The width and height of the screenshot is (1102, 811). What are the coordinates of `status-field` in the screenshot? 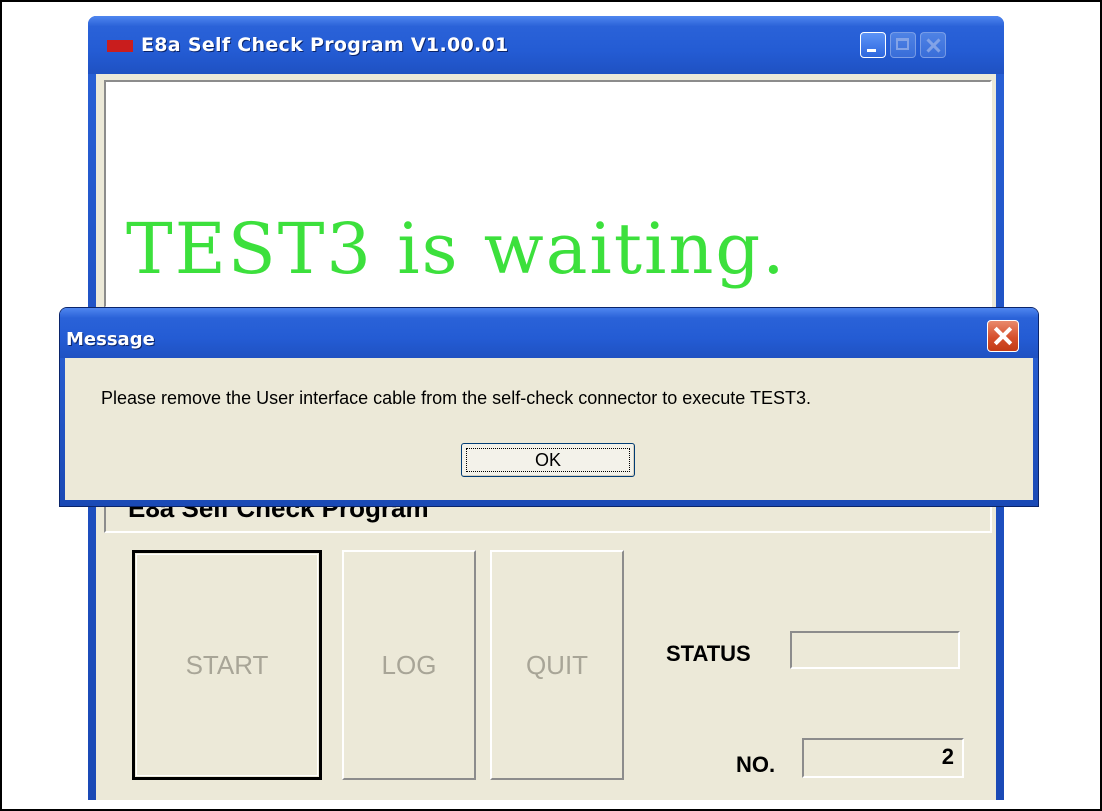 It's located at (875, 650).